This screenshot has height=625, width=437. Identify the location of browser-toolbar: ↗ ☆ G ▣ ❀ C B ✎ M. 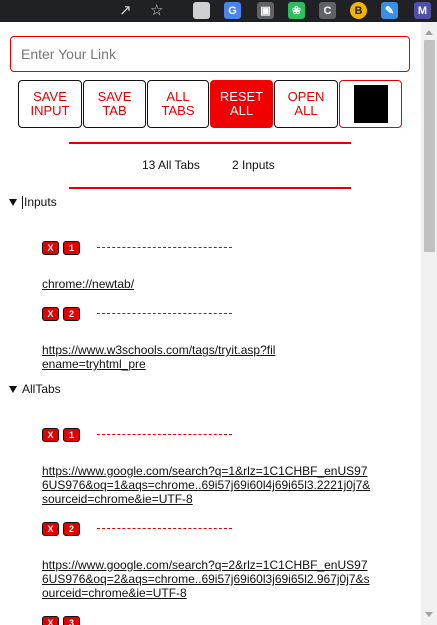
(218, 11).